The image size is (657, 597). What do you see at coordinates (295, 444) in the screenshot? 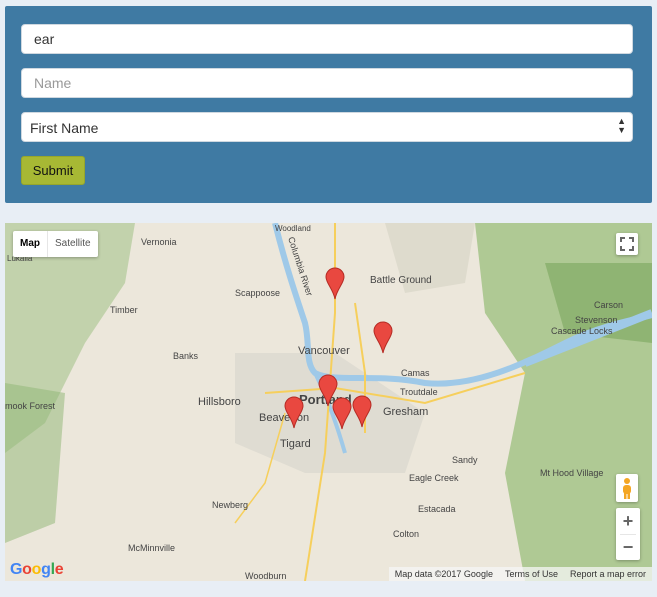
I see `place-tigard: Tigard` at bounding box center [295, 444].